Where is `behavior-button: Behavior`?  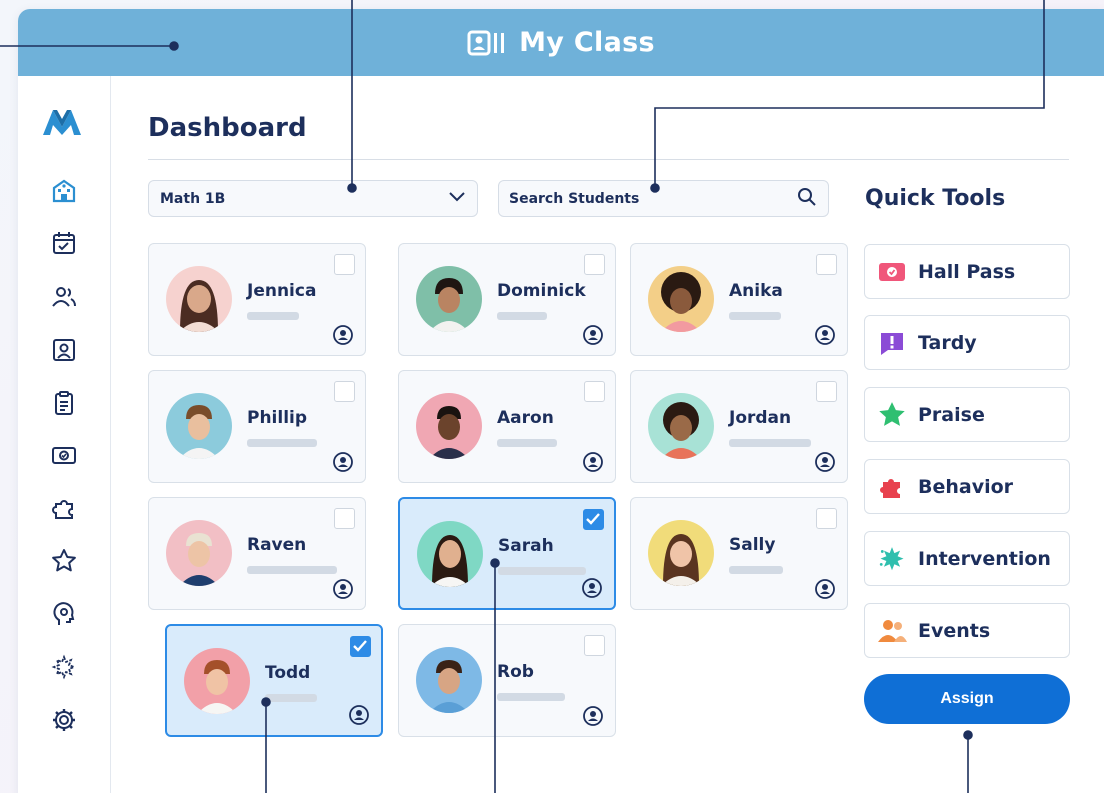 behavior-button: Behavior is located at coordinates (967, 486).